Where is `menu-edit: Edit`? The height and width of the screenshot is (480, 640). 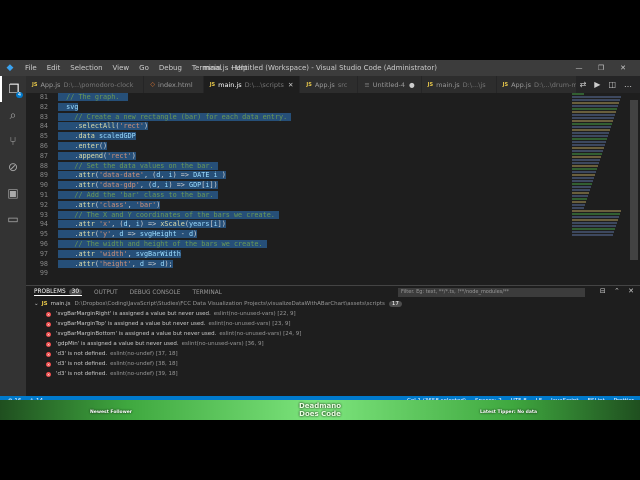 menu-edit: Edit is located at coordinates (54, 68).